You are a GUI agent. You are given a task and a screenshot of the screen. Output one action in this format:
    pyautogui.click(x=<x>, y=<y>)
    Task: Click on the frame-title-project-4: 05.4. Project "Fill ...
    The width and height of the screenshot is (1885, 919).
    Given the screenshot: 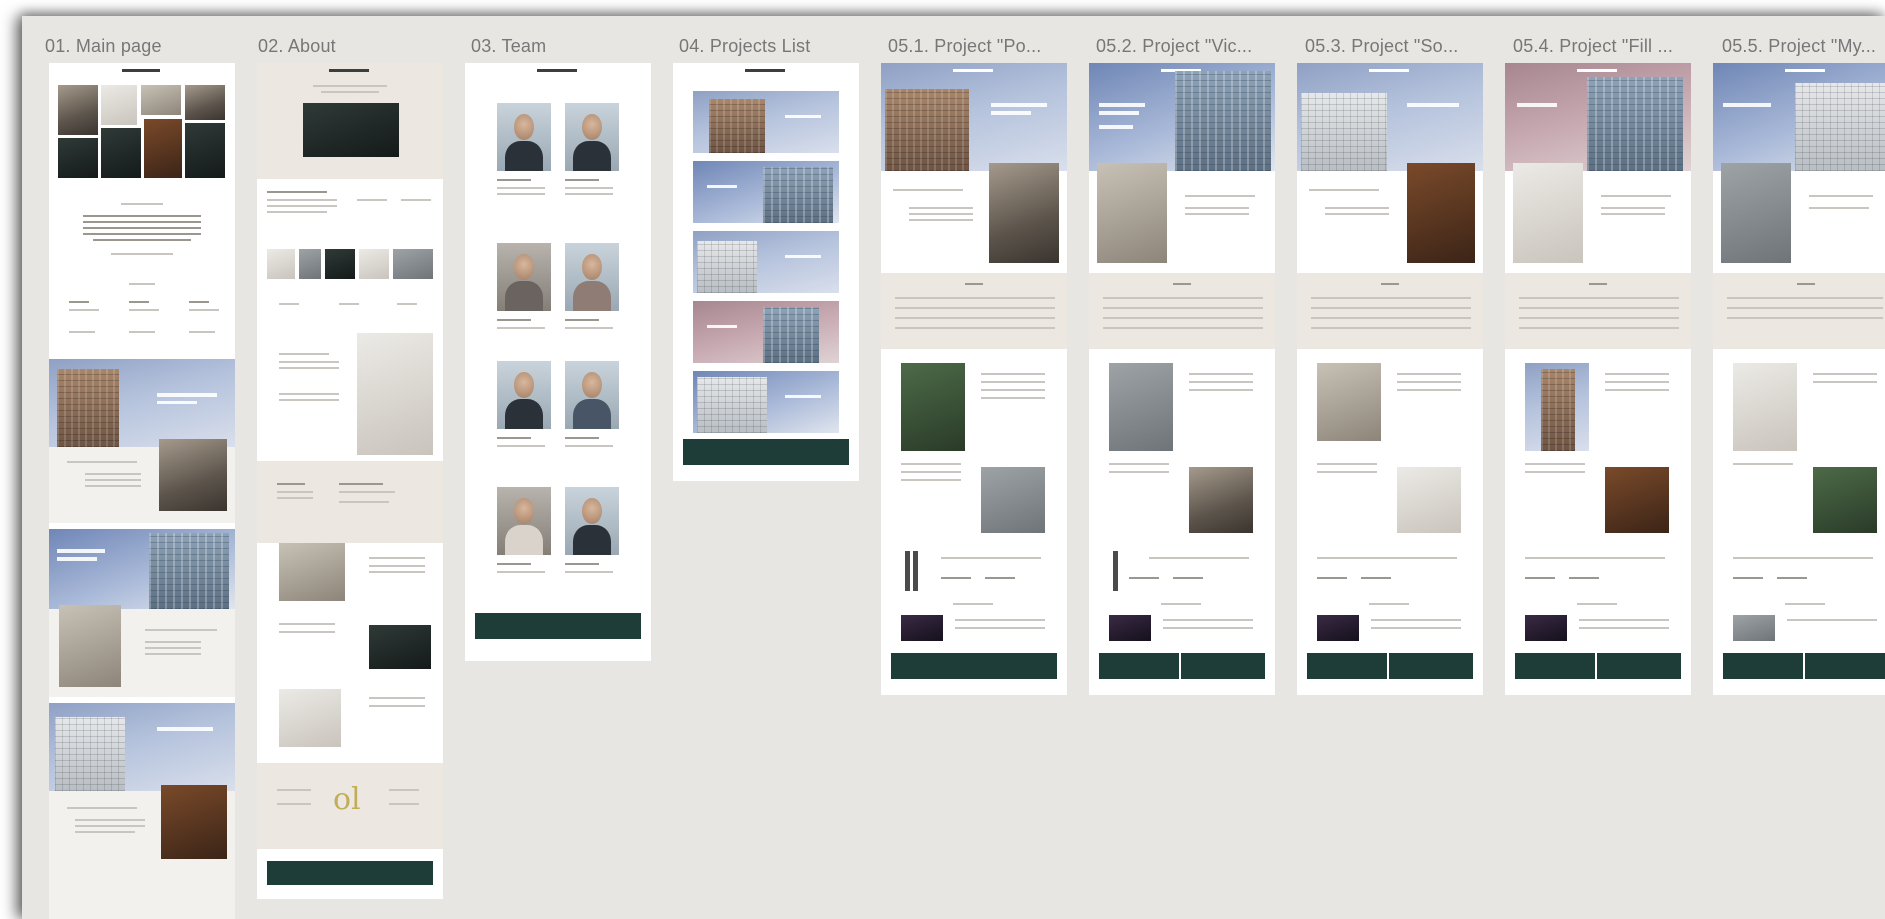 What is the action you would take?
    pyautogui.click(x=1593, y=46)
    